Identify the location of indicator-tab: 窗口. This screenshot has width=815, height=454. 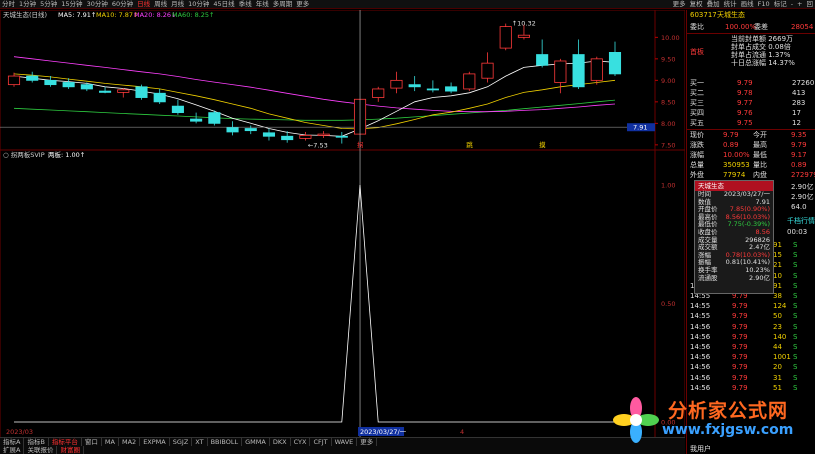
(92, 442).